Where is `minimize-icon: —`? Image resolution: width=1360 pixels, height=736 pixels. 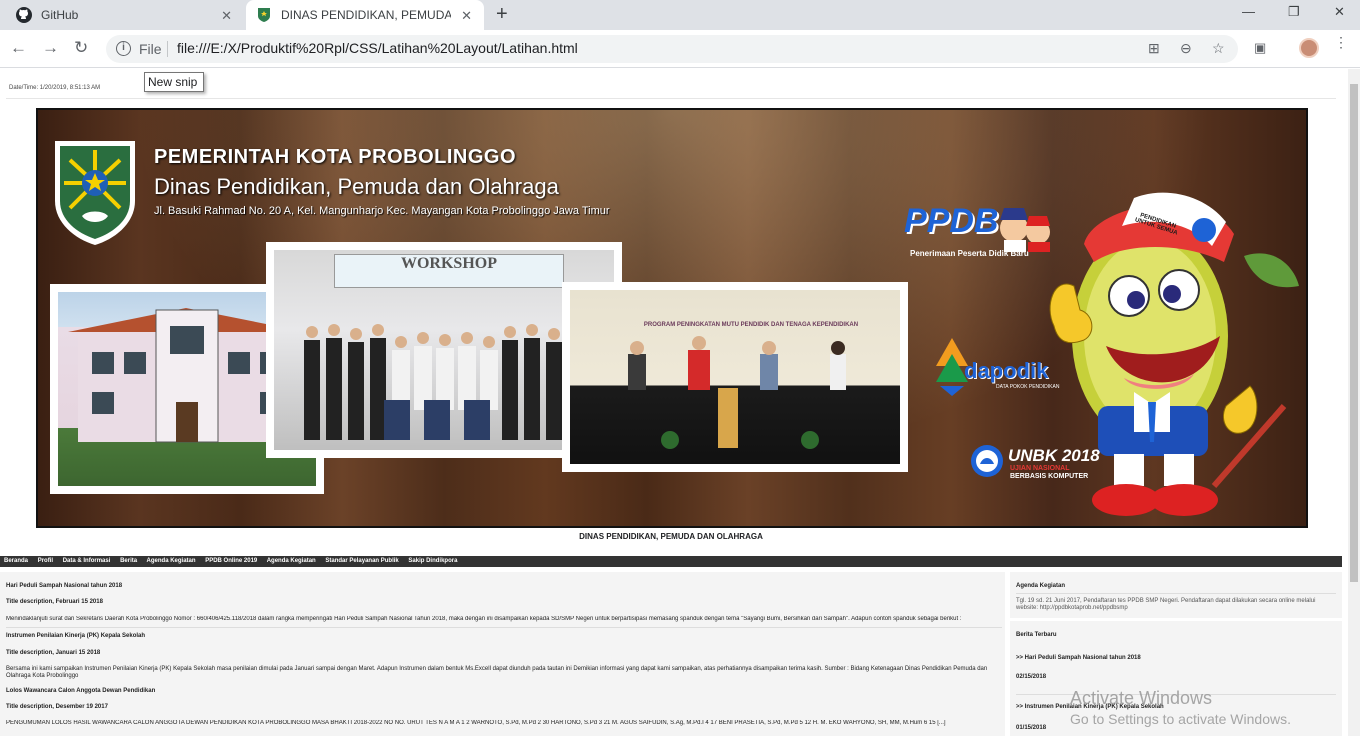 minimize-icon: — is located at coordinates (1248, 11).